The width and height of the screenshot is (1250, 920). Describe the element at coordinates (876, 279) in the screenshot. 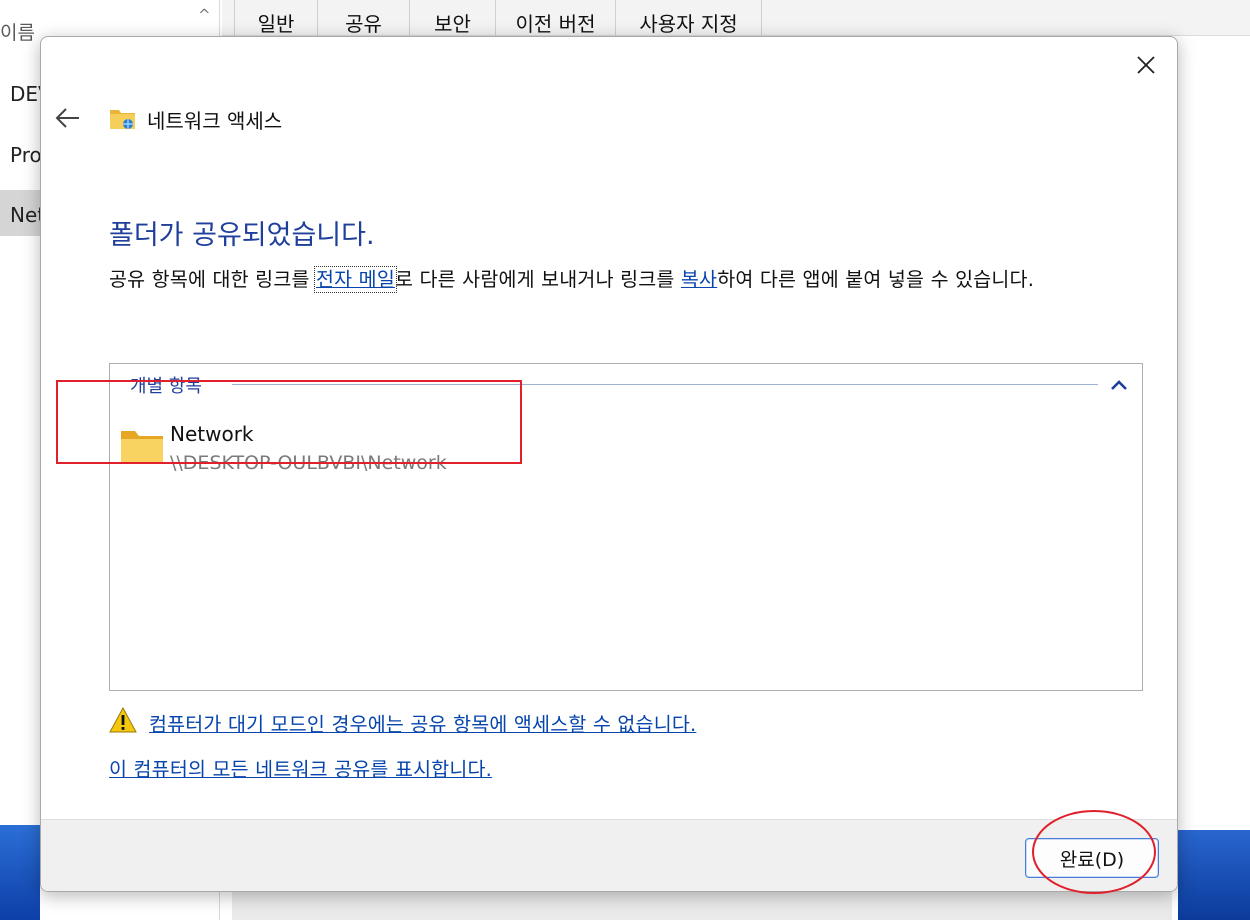

I see `description-part: 하여 다른 앱에 붙여 넣을 수 있습니다.` at that location.